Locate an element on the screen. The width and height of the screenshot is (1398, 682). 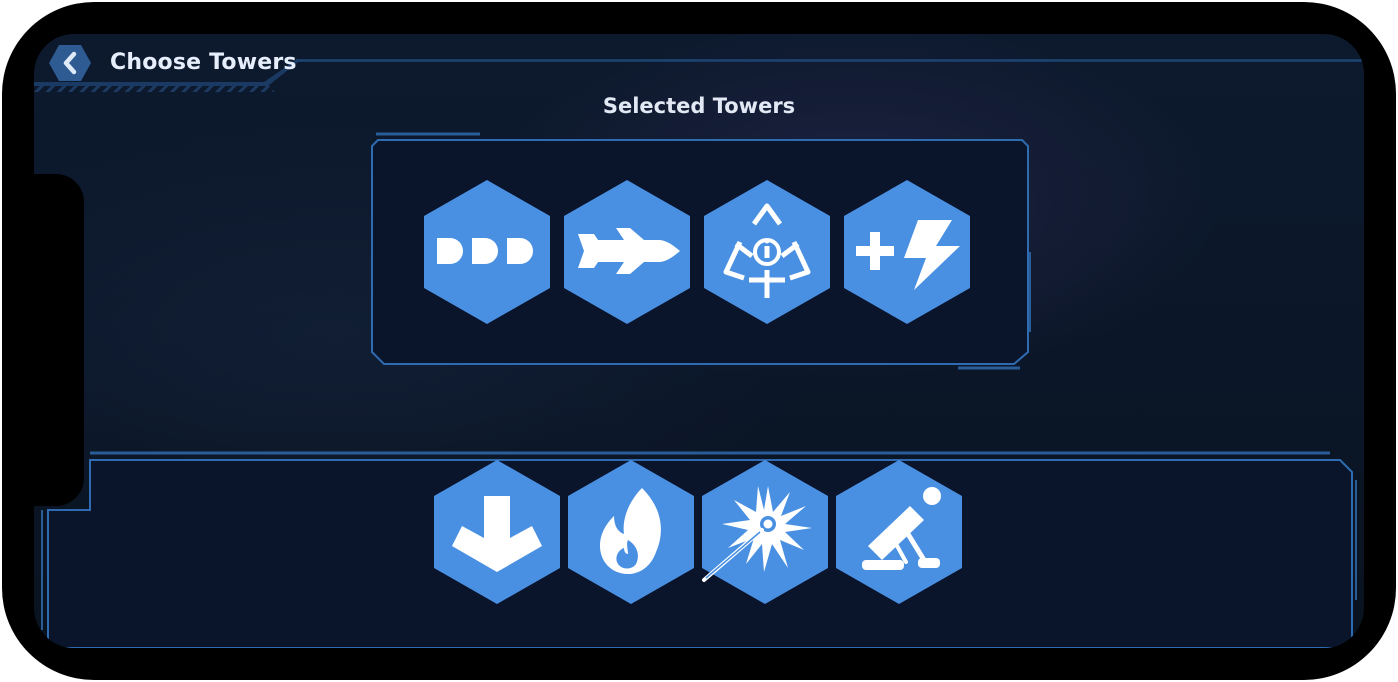
back-button is located at coordinates (70, 63).